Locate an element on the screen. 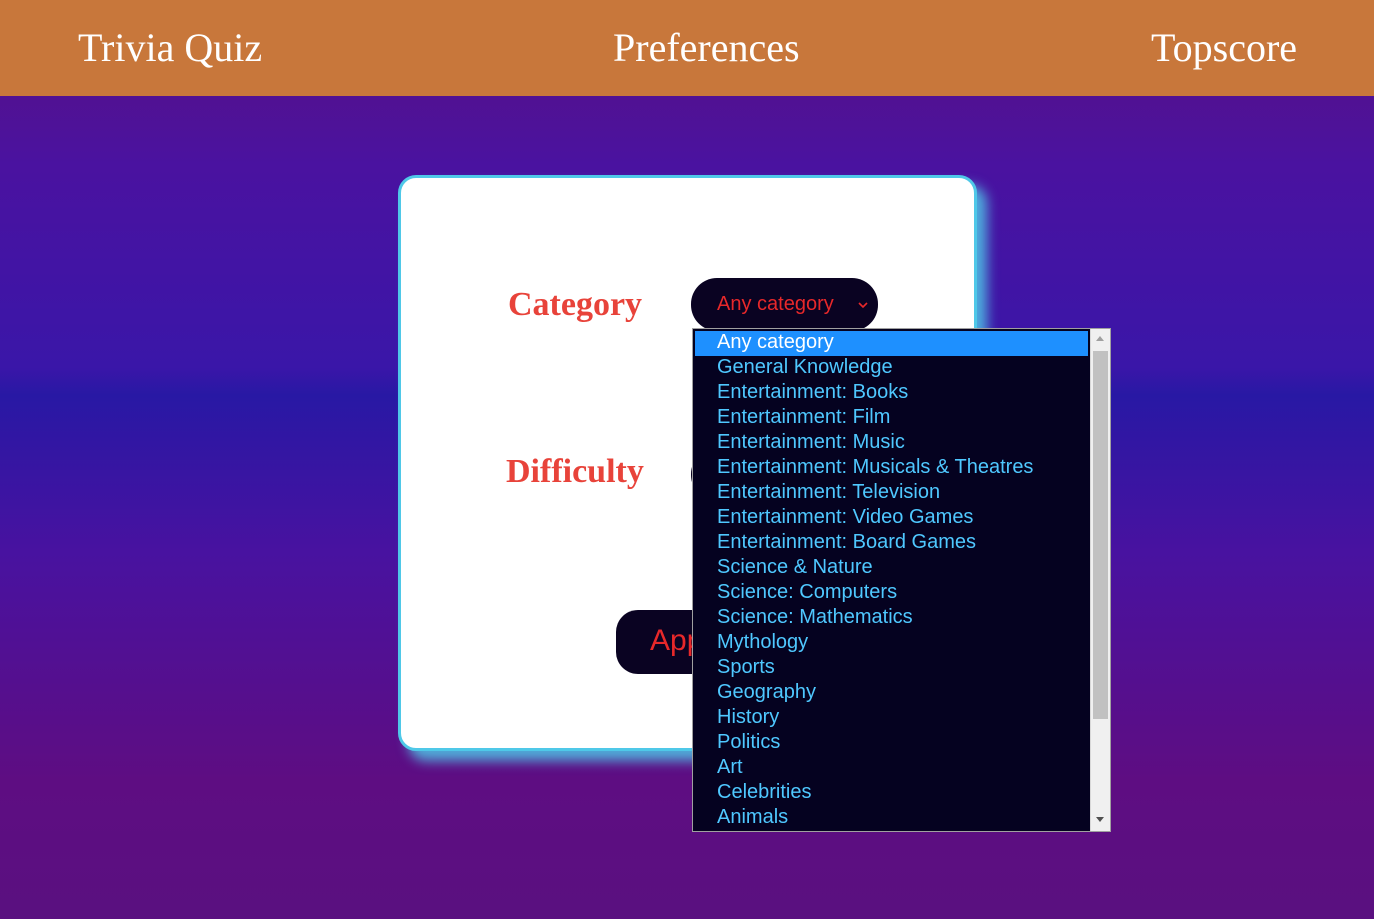 The height and width of the screenshot is (919, 1374). scroll-thumb is located at coordinates (1100, 535).